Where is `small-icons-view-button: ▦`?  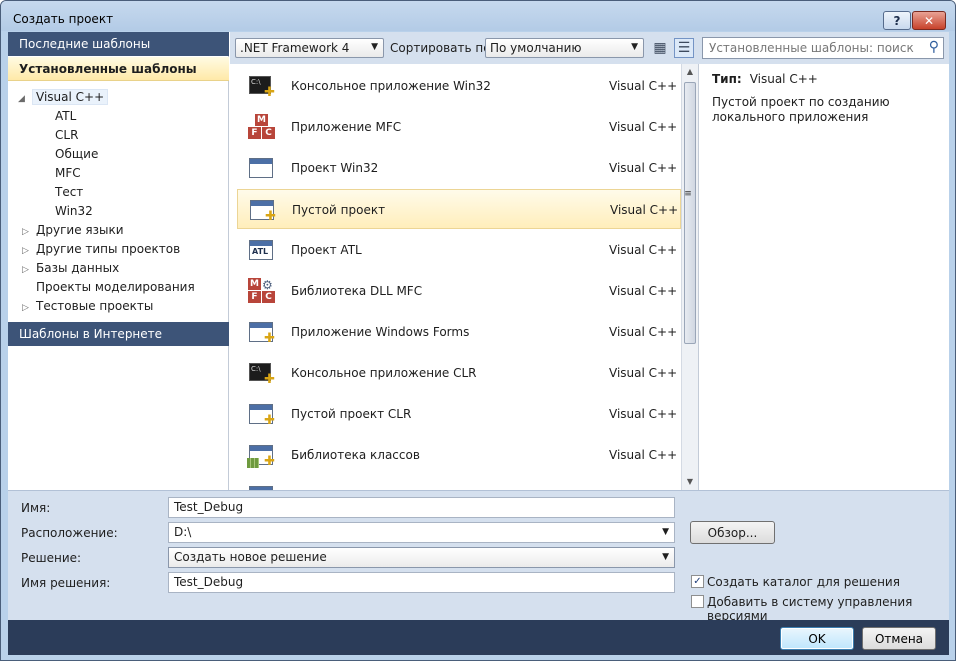 small-icons-view-button: ▦ is located at coordinates (660, 48).